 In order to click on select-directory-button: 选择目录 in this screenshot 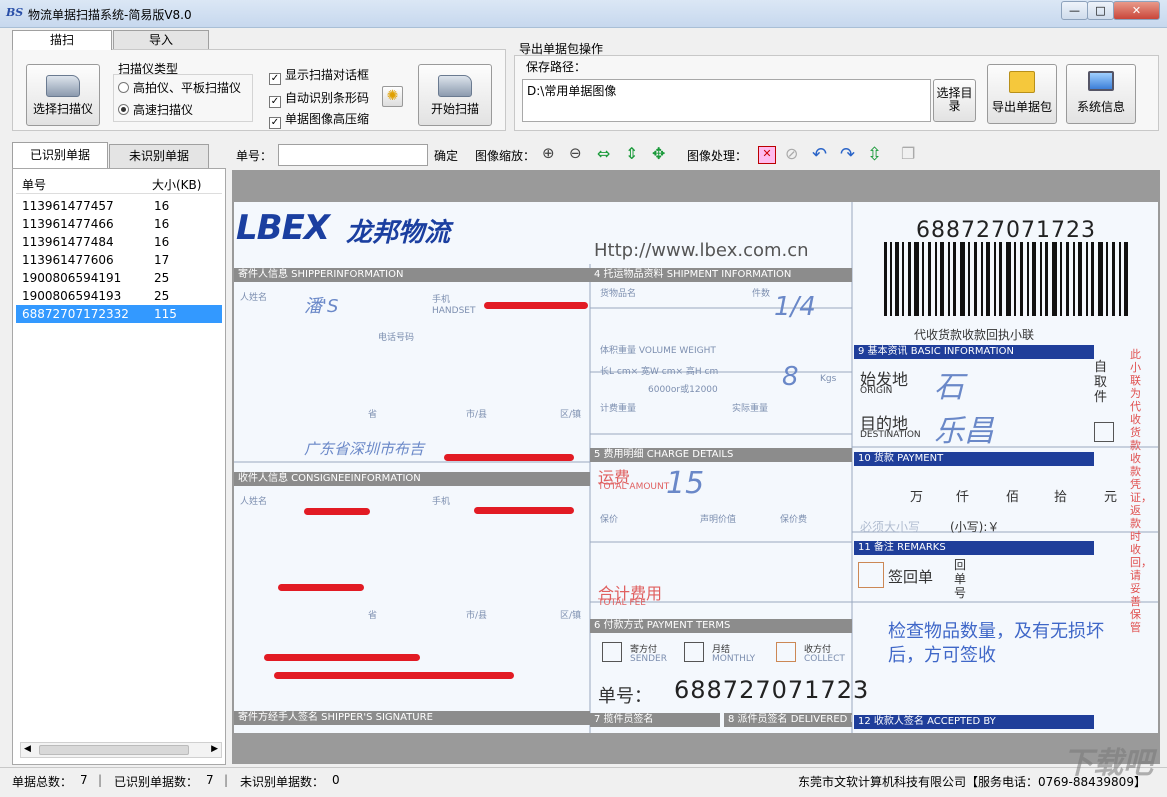, I will do `click(954, 100)`.